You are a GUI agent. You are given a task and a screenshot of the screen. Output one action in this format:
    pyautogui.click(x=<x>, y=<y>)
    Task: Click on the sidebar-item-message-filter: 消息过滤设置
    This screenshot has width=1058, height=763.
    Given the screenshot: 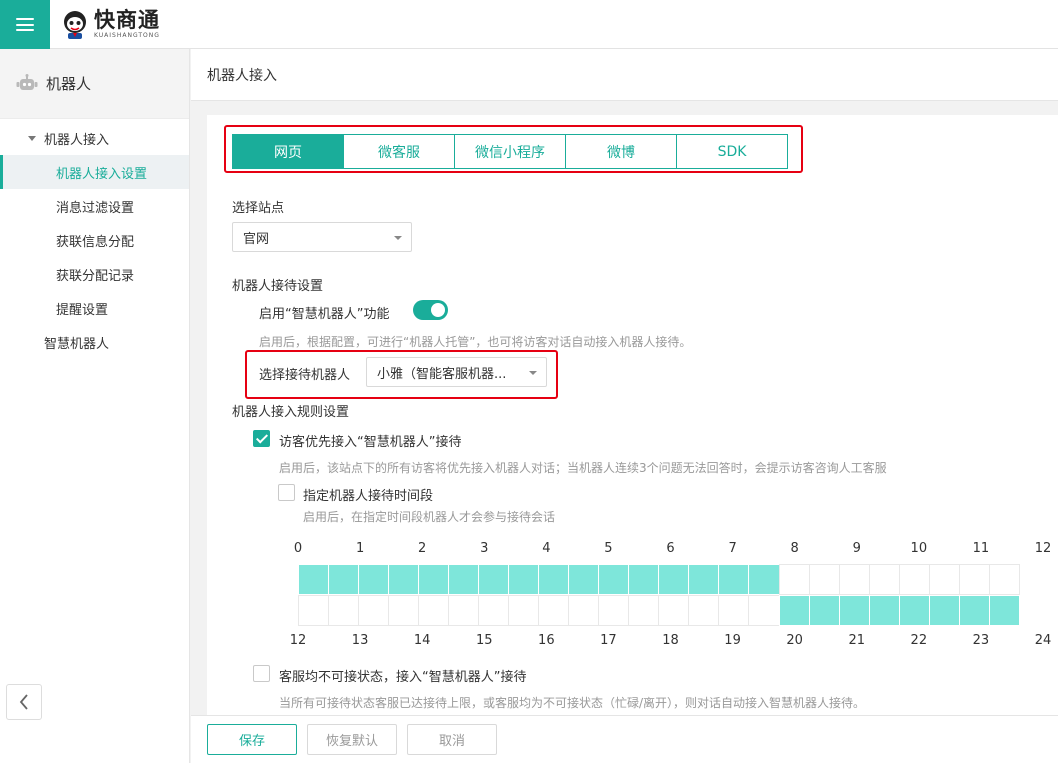 What is the action you would take?
    pyautogui.click(x=94, y=206)
    